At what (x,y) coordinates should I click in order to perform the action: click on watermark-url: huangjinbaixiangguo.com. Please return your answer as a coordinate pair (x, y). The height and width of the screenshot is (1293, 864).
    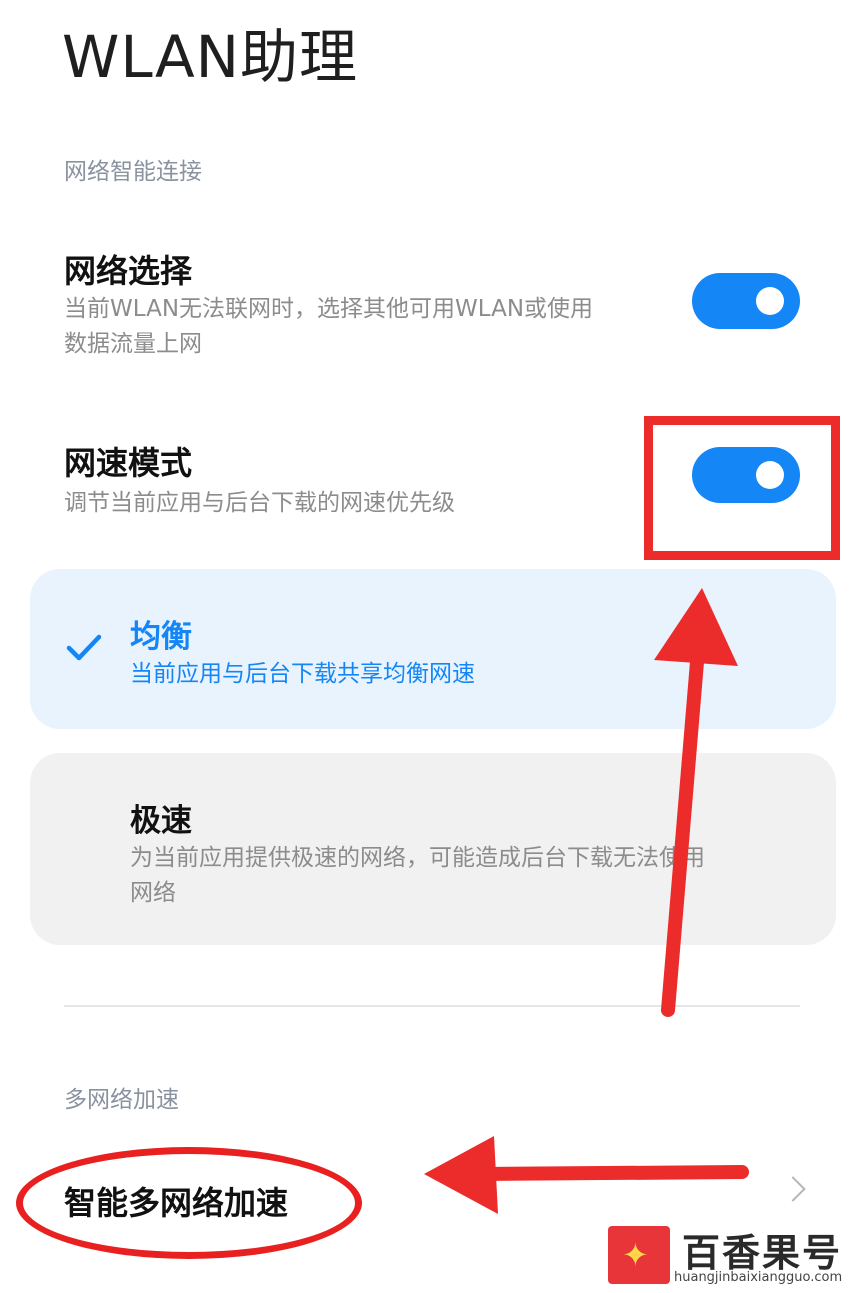
    Looking at the image, I should click on (758, 1277).